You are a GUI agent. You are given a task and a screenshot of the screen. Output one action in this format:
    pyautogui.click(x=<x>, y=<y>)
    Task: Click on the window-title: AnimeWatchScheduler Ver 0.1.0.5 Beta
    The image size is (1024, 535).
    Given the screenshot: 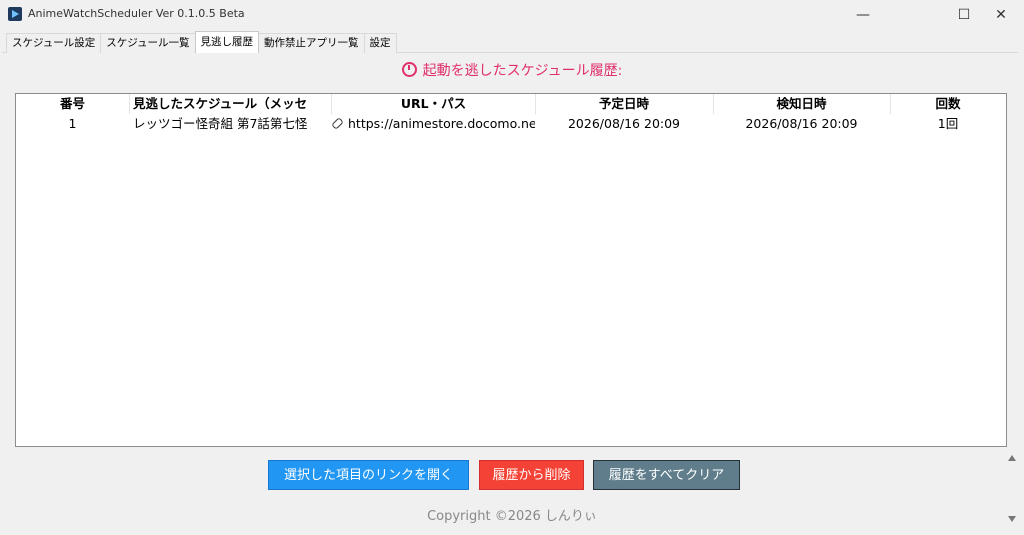 What is the action you would take?
    pyautogui.click(x=136, y=13)
    